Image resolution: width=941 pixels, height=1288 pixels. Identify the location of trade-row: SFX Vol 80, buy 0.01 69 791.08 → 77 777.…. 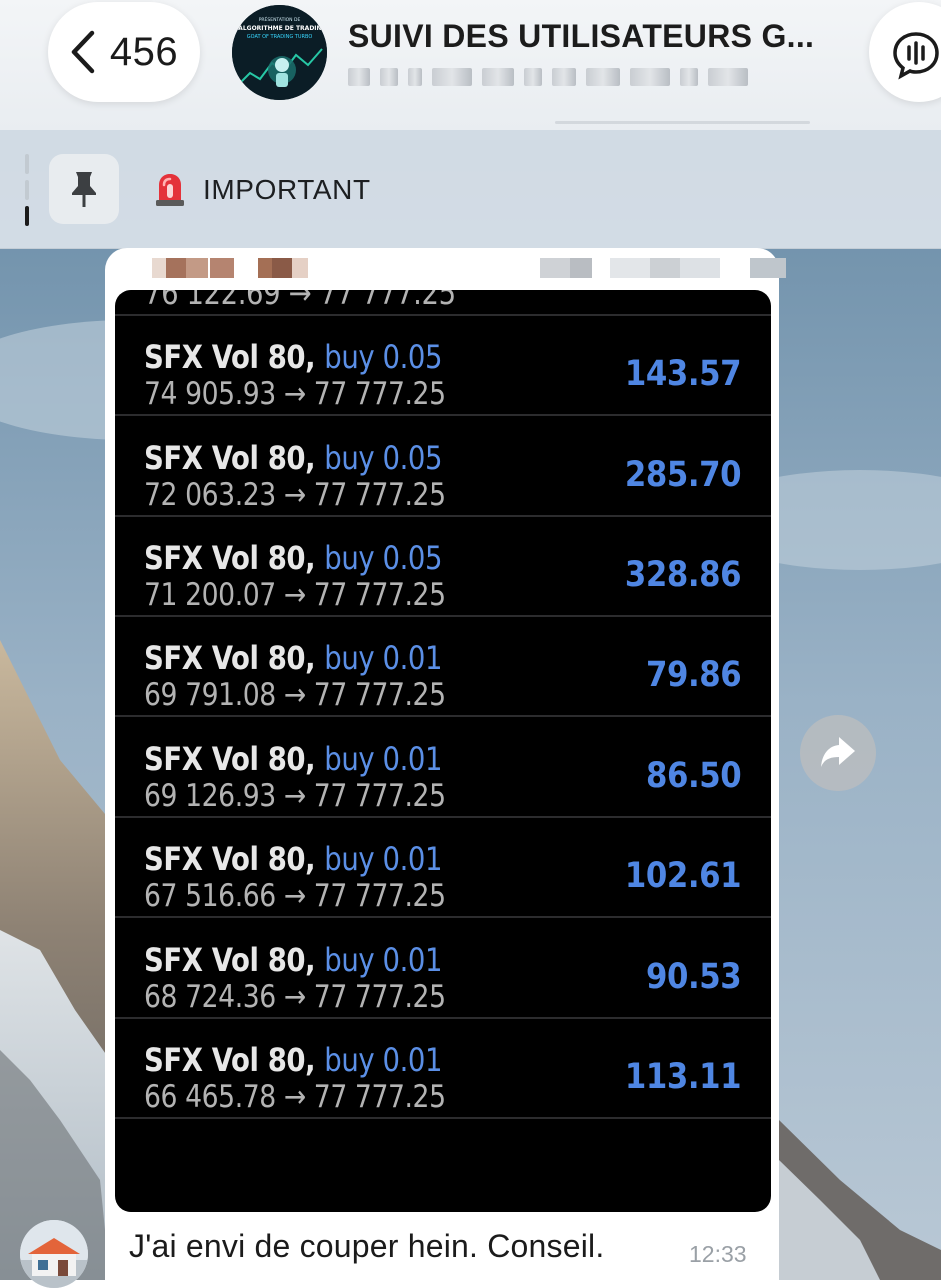
(443, 666).